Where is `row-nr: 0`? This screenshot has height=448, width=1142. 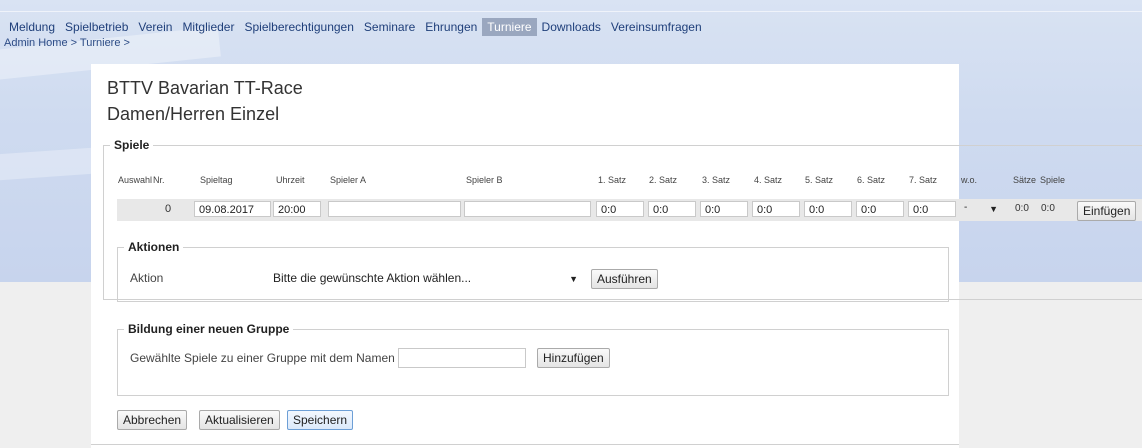 row-nr: 0 is located at coordinates (168, 209).